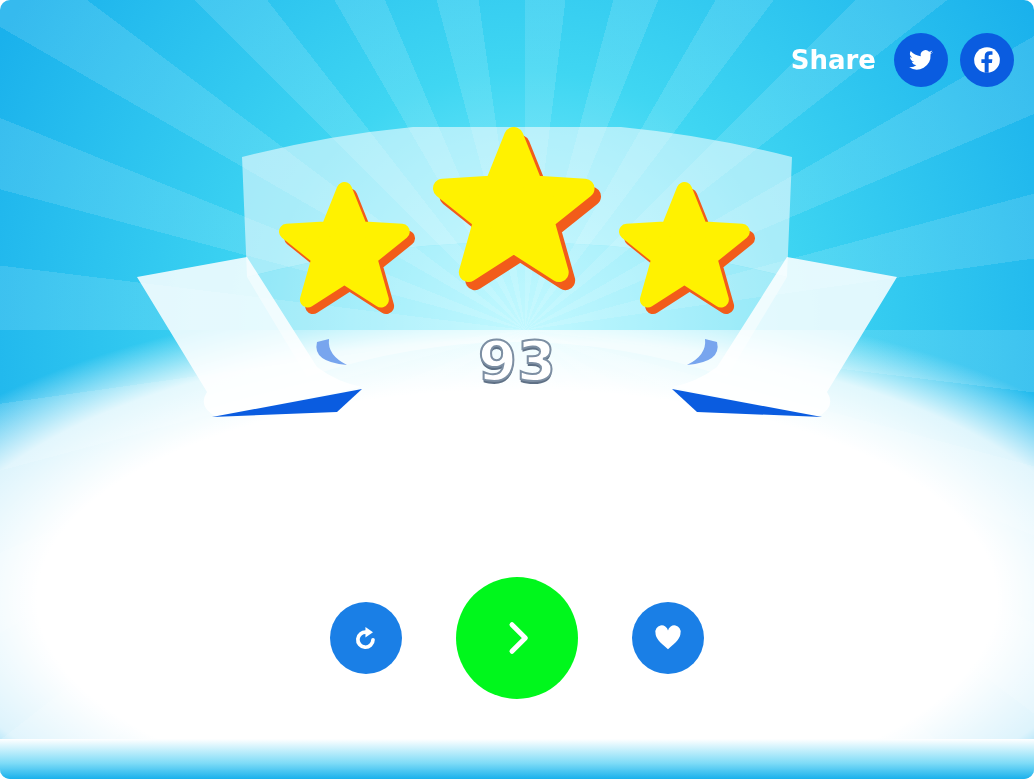  I want to click on facebook-icon, so click(987, 60).